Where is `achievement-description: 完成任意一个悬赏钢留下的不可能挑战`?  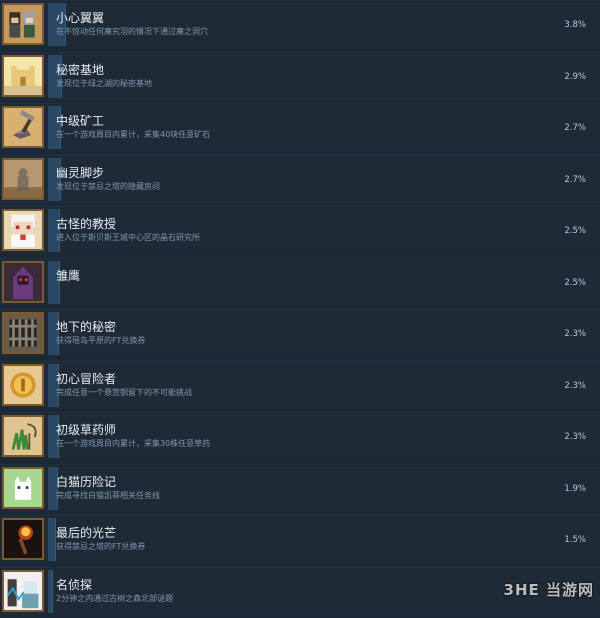
achievement-description: 完成任意一个悬赏钢留下的不可能挑战 is located at coordinates (124, 392).